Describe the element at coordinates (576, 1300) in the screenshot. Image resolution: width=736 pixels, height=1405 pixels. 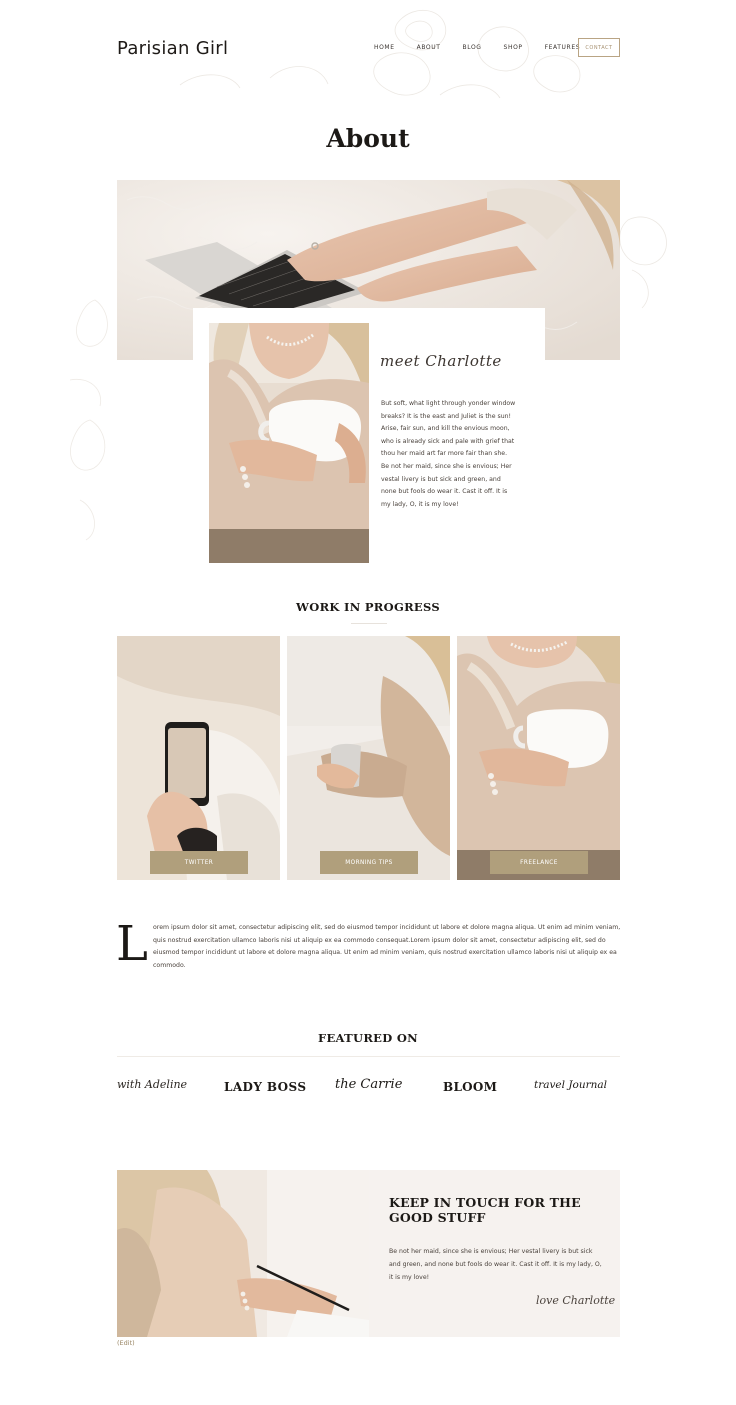
I see `signature: love Charlotte` at that location.